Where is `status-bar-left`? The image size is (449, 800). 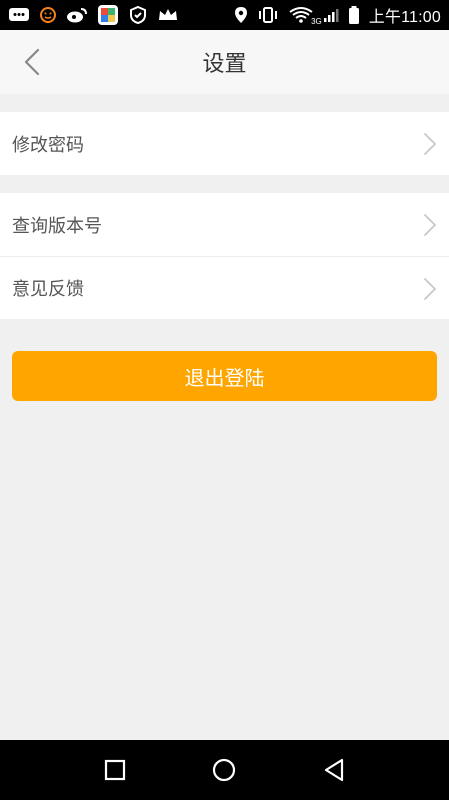
status-bar-left is located at coordinates (93, 15).